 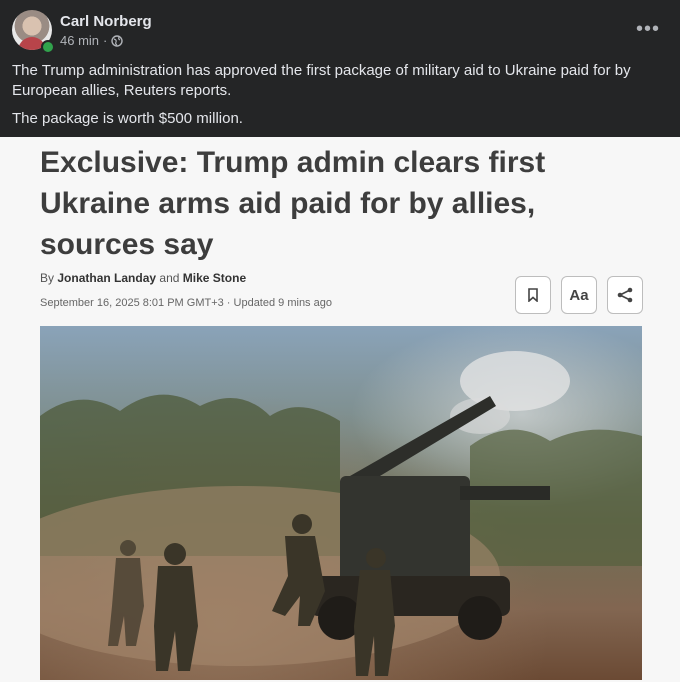 I want to click on post-header: Carl Norberg 46 min · •••, so click(x=340, y=30).